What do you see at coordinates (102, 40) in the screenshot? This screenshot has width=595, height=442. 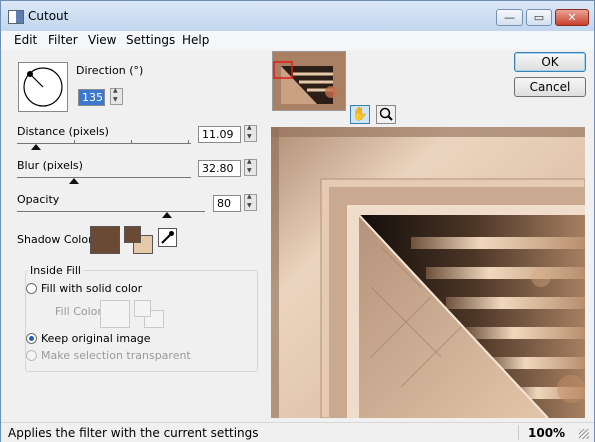 I see `menu-view: View` at bounding box center [102, 40].